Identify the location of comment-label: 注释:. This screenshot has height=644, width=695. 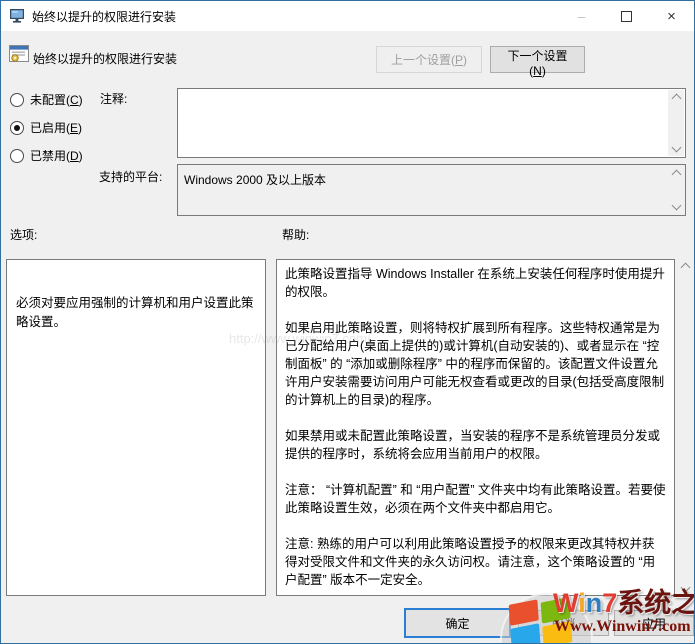
(114, 99).